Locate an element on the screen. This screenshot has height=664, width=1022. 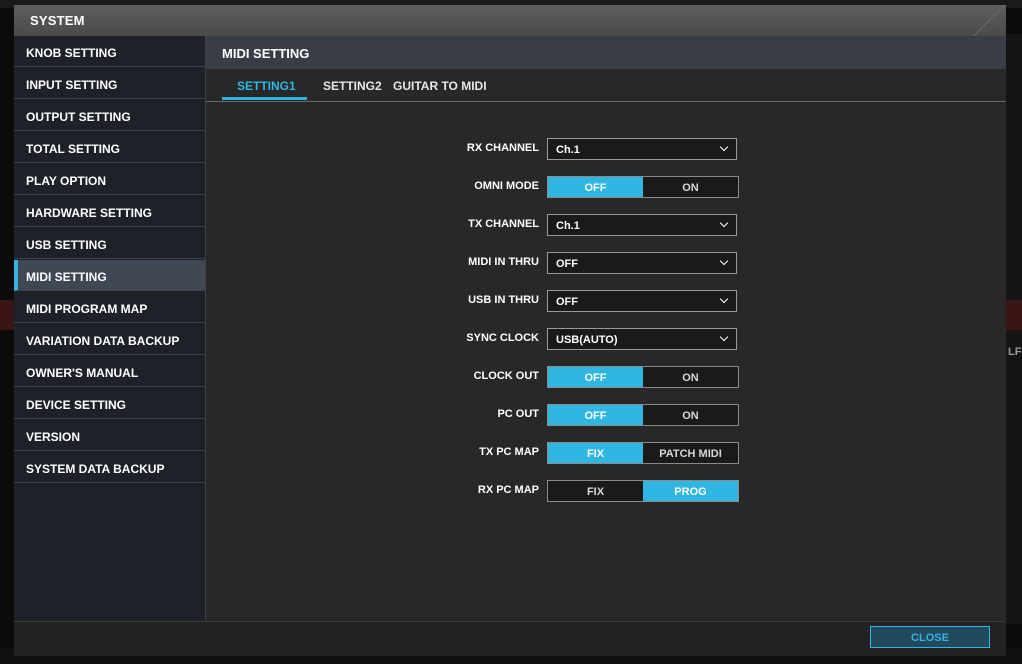
sidebar-item-device-setting: DEVICE SETTING is located at coordinates (109, 403).